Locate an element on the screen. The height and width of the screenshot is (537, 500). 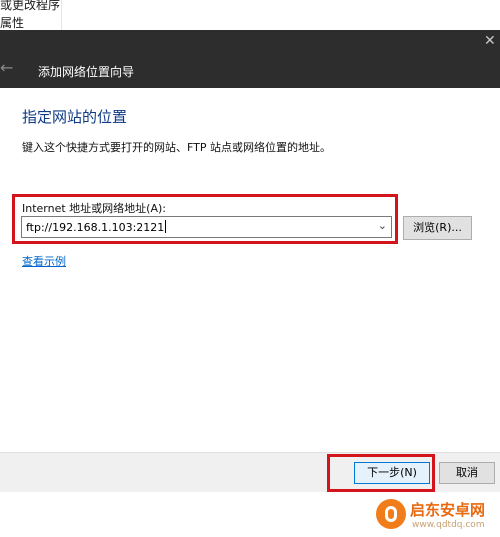
explorer-background: 或更改程序 属性 is located at coordinates (250, 15).